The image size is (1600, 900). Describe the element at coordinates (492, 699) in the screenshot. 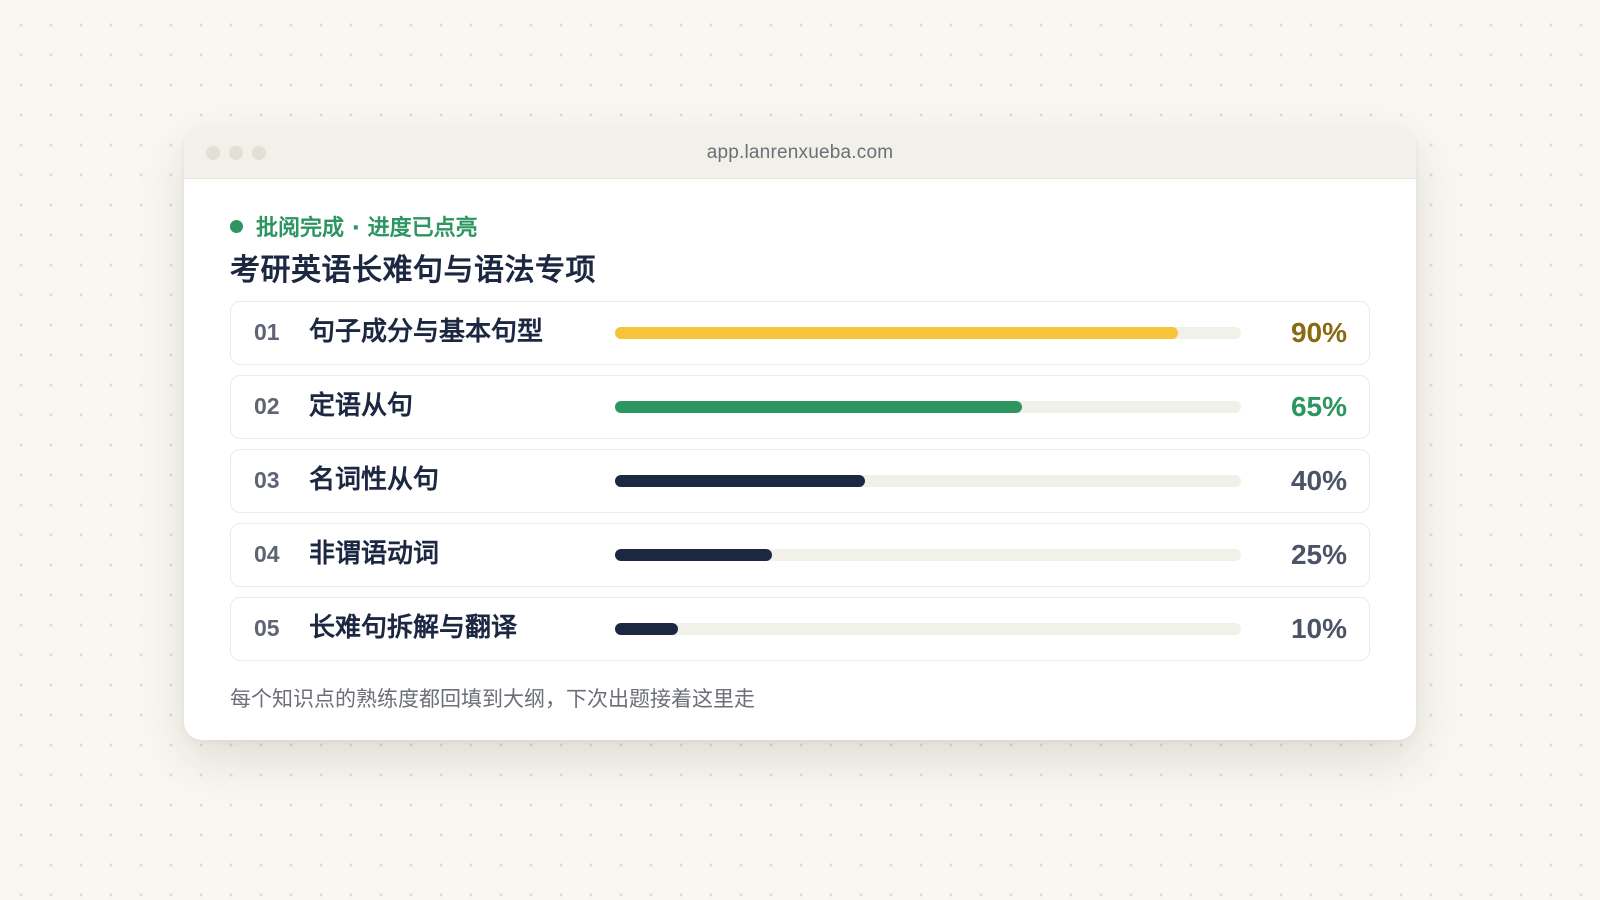

I see `footnote: 每个知识点的熟练度都回填到大纲，下次出题接着这里走` at that location.